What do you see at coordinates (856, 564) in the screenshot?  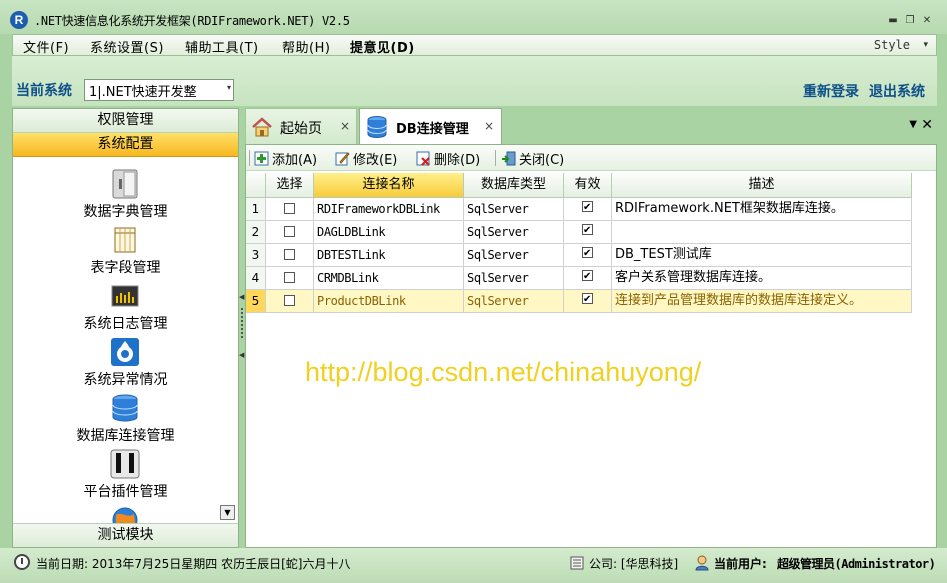 I see `status-user: 超级管理员(Administrator)` at bounding box center [856, 564].